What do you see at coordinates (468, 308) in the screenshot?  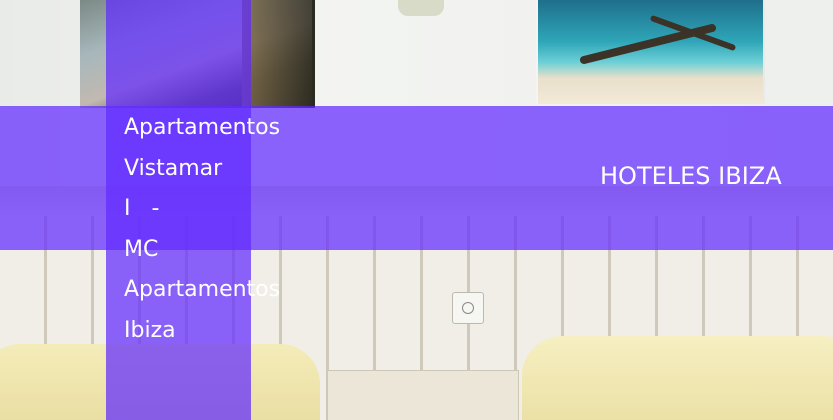 I see `power-outlet` at bounding box center [468, 308].